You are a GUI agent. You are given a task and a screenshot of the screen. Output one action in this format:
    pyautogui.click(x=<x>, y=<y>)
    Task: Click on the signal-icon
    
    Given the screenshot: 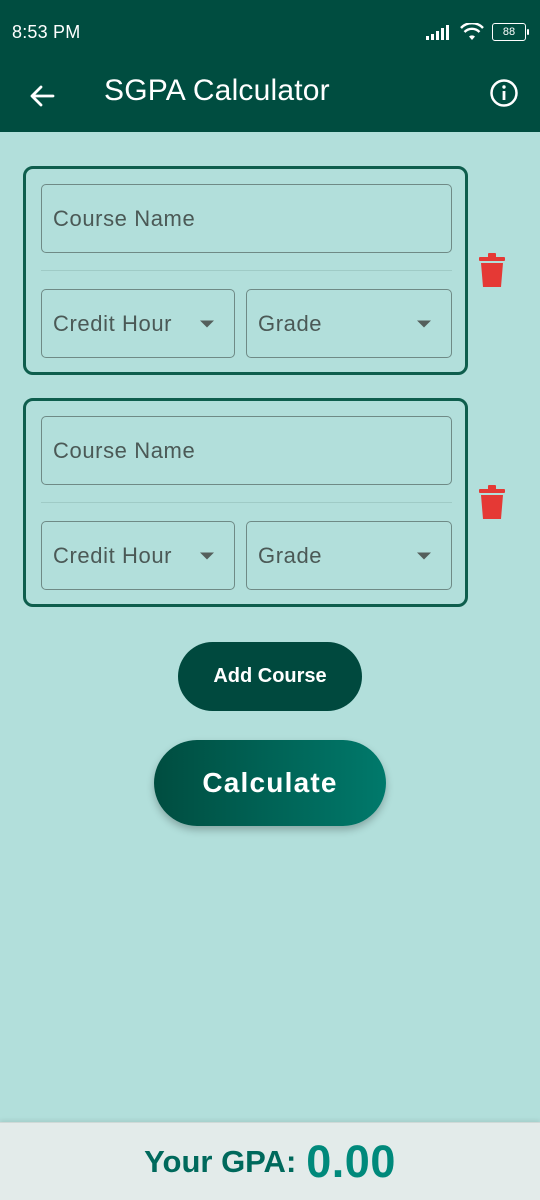 What is the action you would take?
    pyautogui.click(x=437, y=32)
    